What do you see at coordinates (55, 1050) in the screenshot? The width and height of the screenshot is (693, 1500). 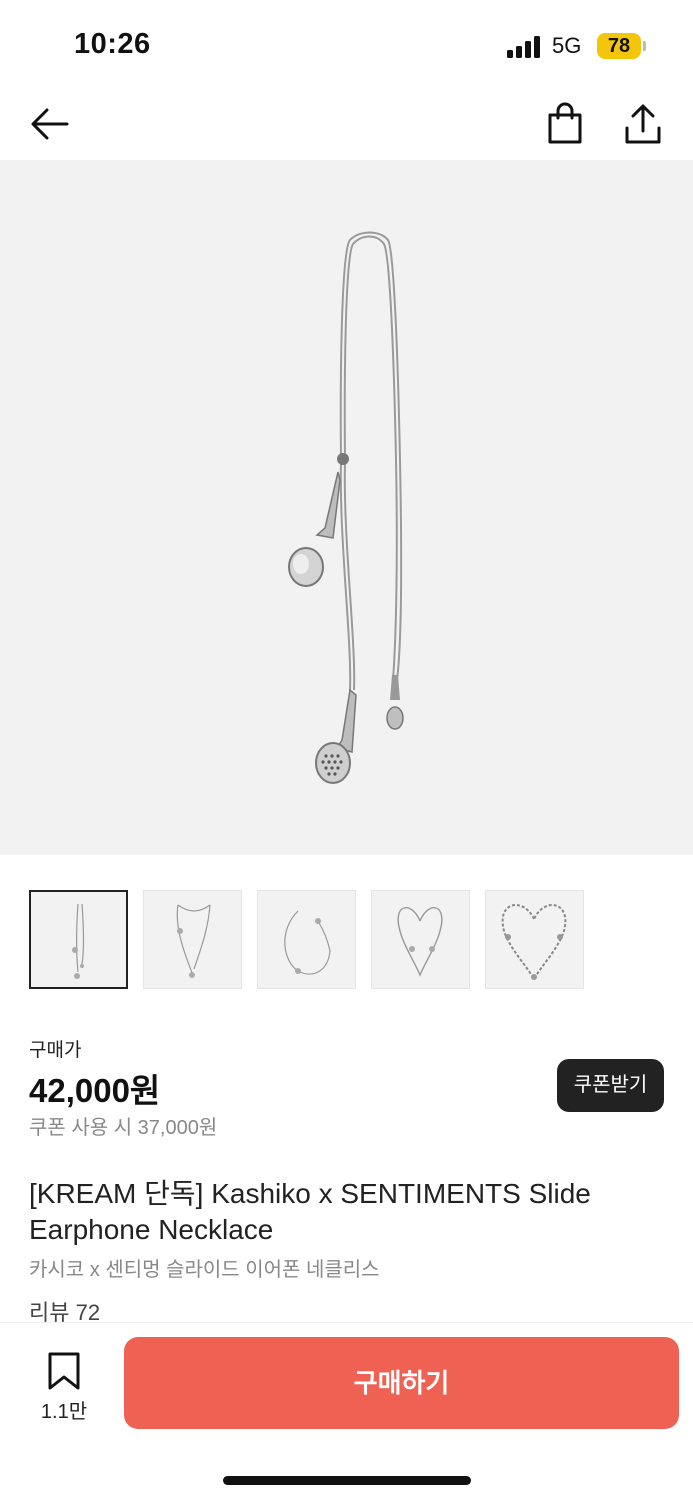 I see `price-label: 구매가` at bounding box center [55, 1050].